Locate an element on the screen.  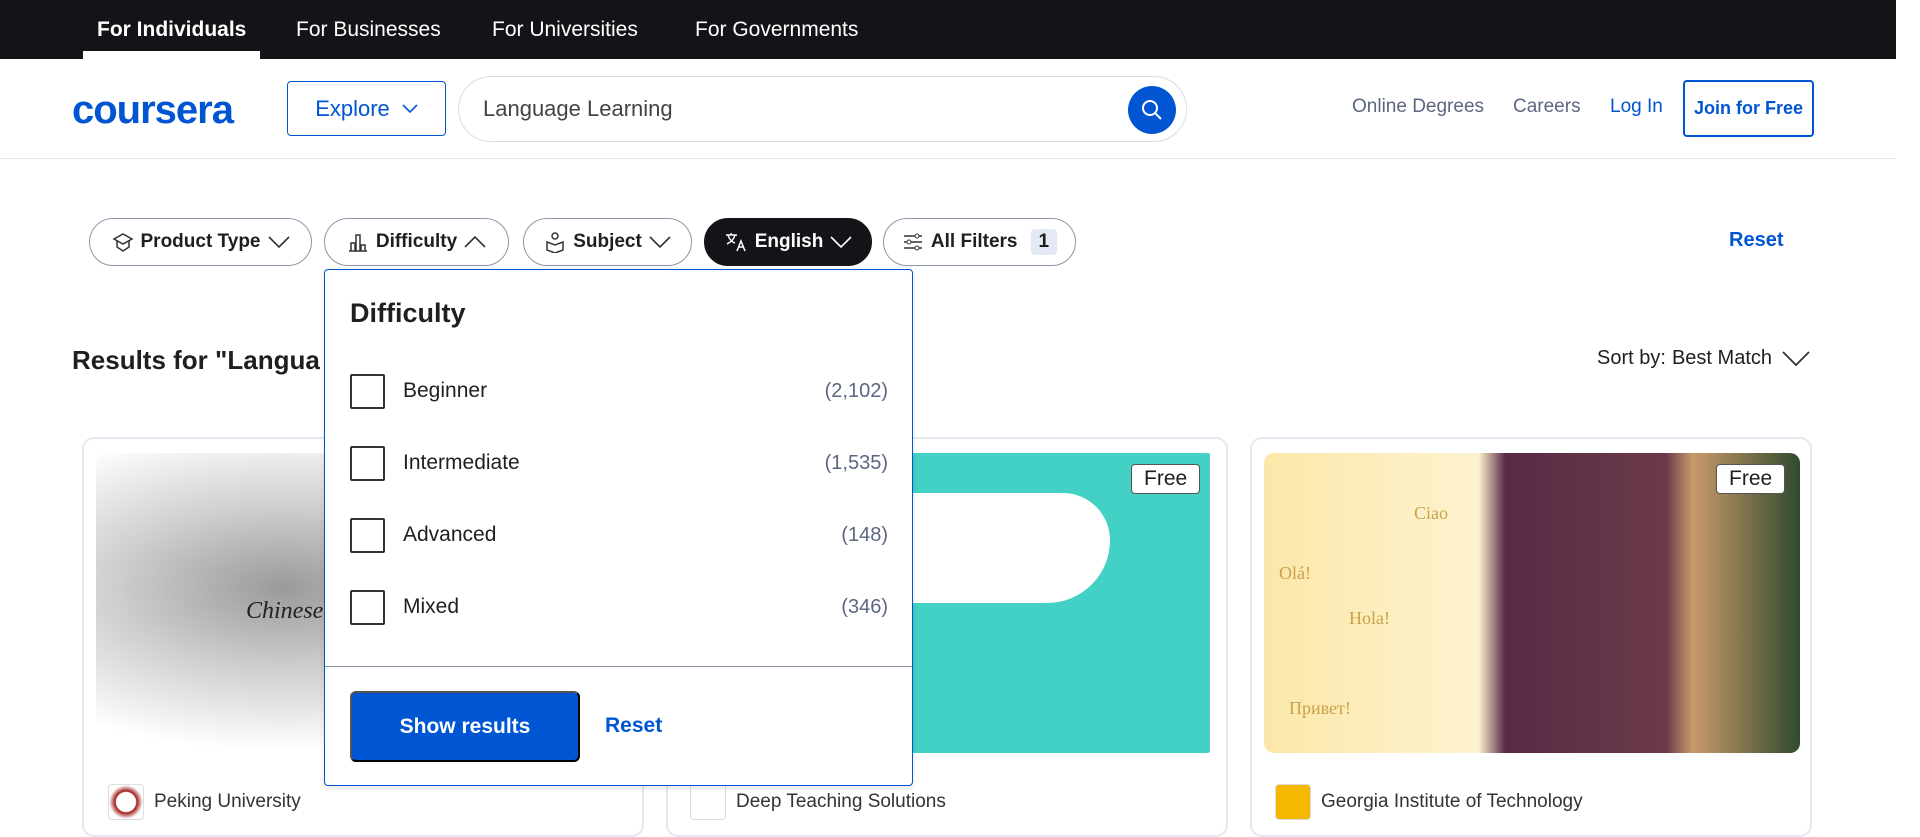
explore-label: Explore is located at coordinates (352, 108).